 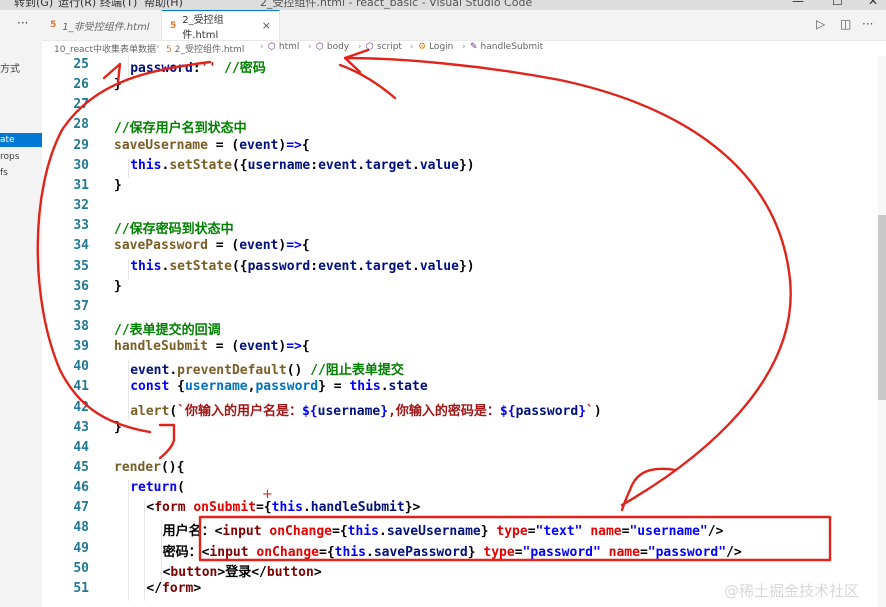 I want to click on code-line: //保存用户名到状态中, so click(x=180, y=126).